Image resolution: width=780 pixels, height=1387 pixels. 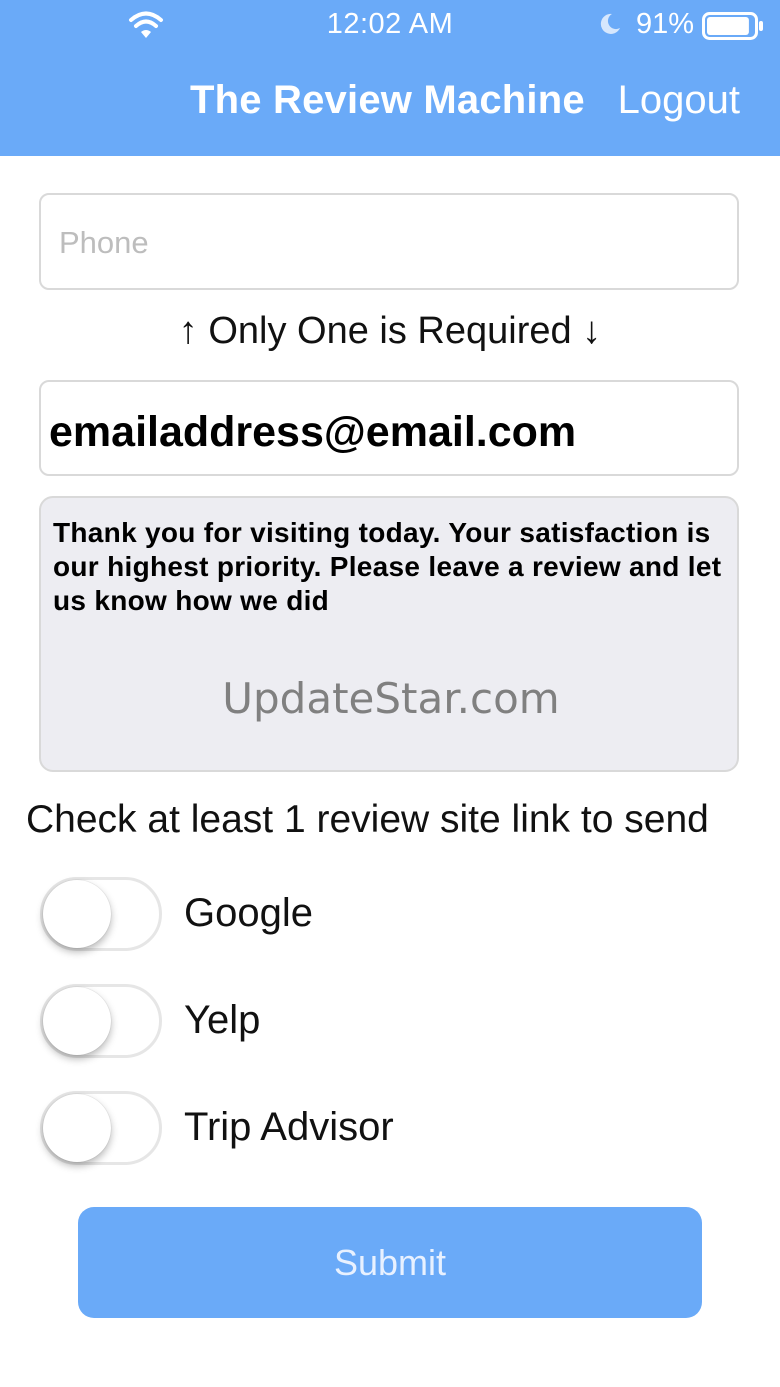 I want to click on watermark: UpdateStar.com, so click(x=391, y=698).